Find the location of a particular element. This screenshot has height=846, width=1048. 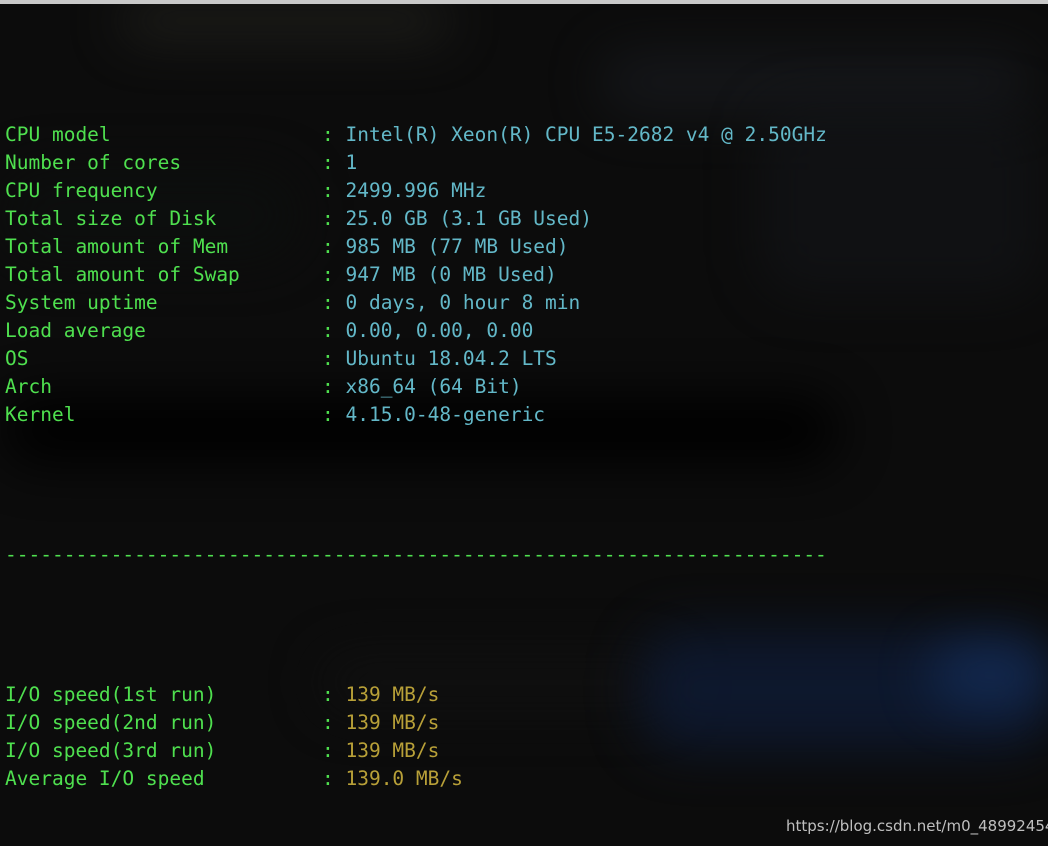

io-speed-row: I/O speed(3rd run) : 139 MB/s is located at coordinates (526, 751).